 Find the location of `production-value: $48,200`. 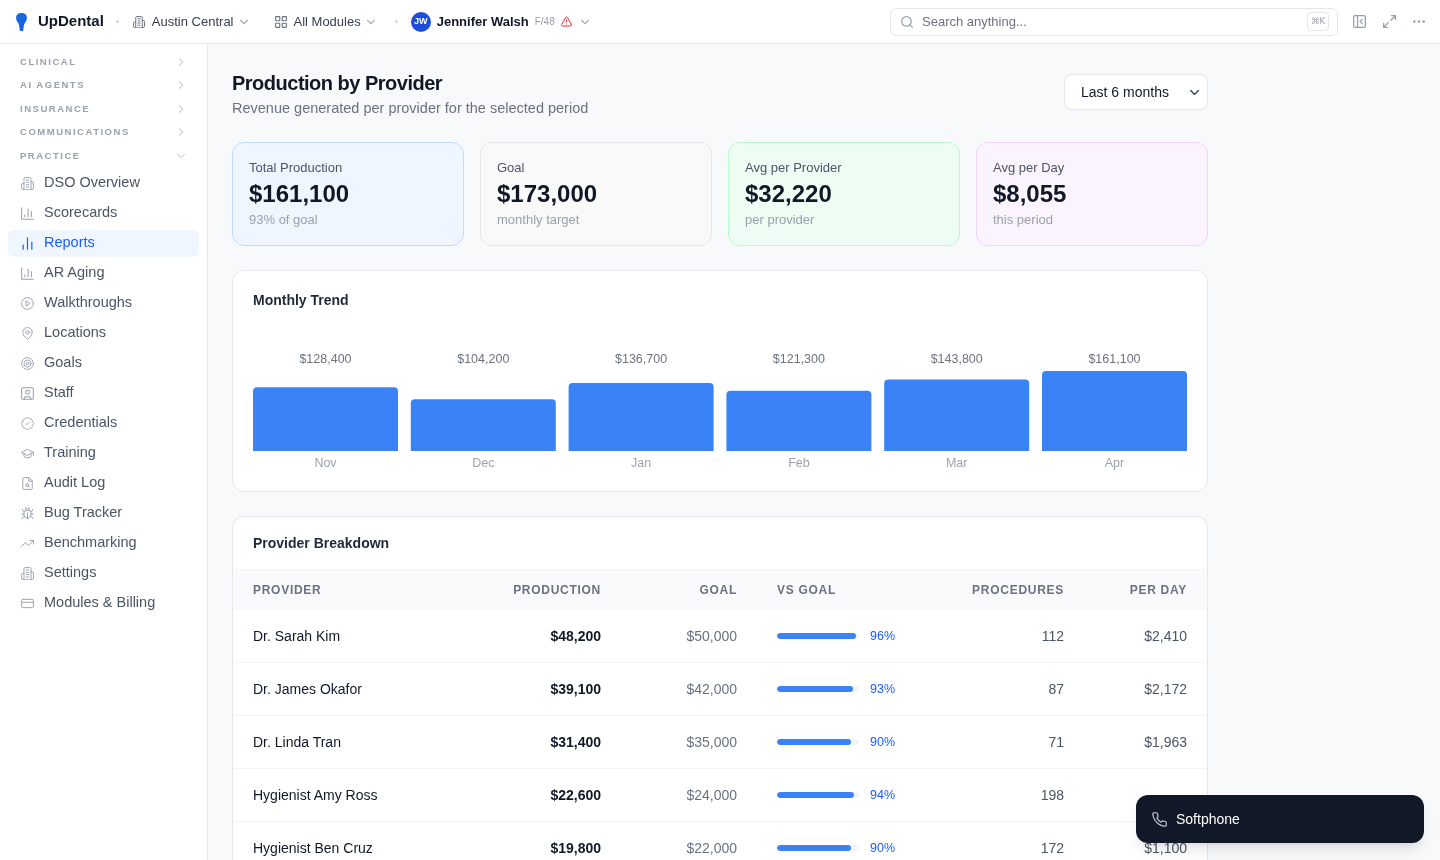

production-value: $48,200 is located at coordinates (575, 636).